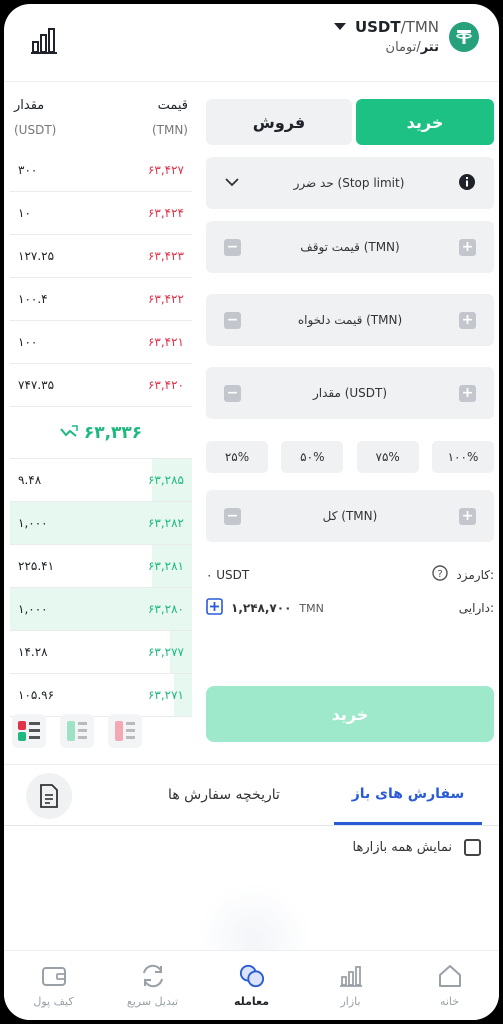 The height and width of the screenshot is (1024, 503). I want to click on order-price: ۶۳,۲۸۱, so click(165, 566).